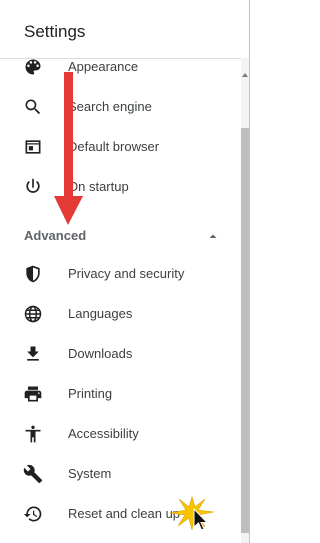 This screenshot has width=320, height=543. I want to click on menu-item-languages: Languages, so click(120, 314).